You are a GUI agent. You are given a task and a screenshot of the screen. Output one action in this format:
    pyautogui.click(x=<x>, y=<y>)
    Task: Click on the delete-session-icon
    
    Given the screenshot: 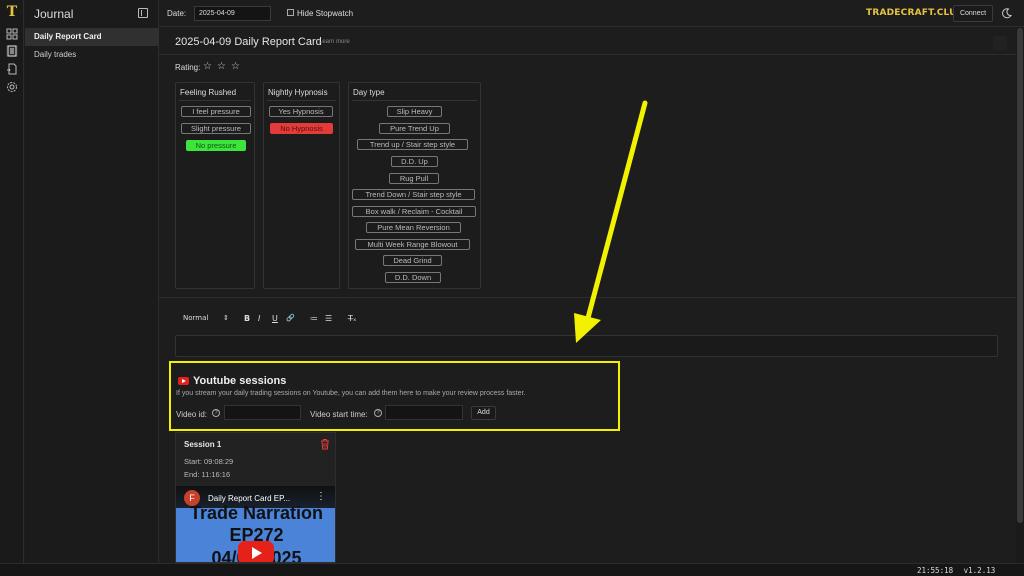 What is the action you would take?
    pyautogui.click(x=325, y=444)
    